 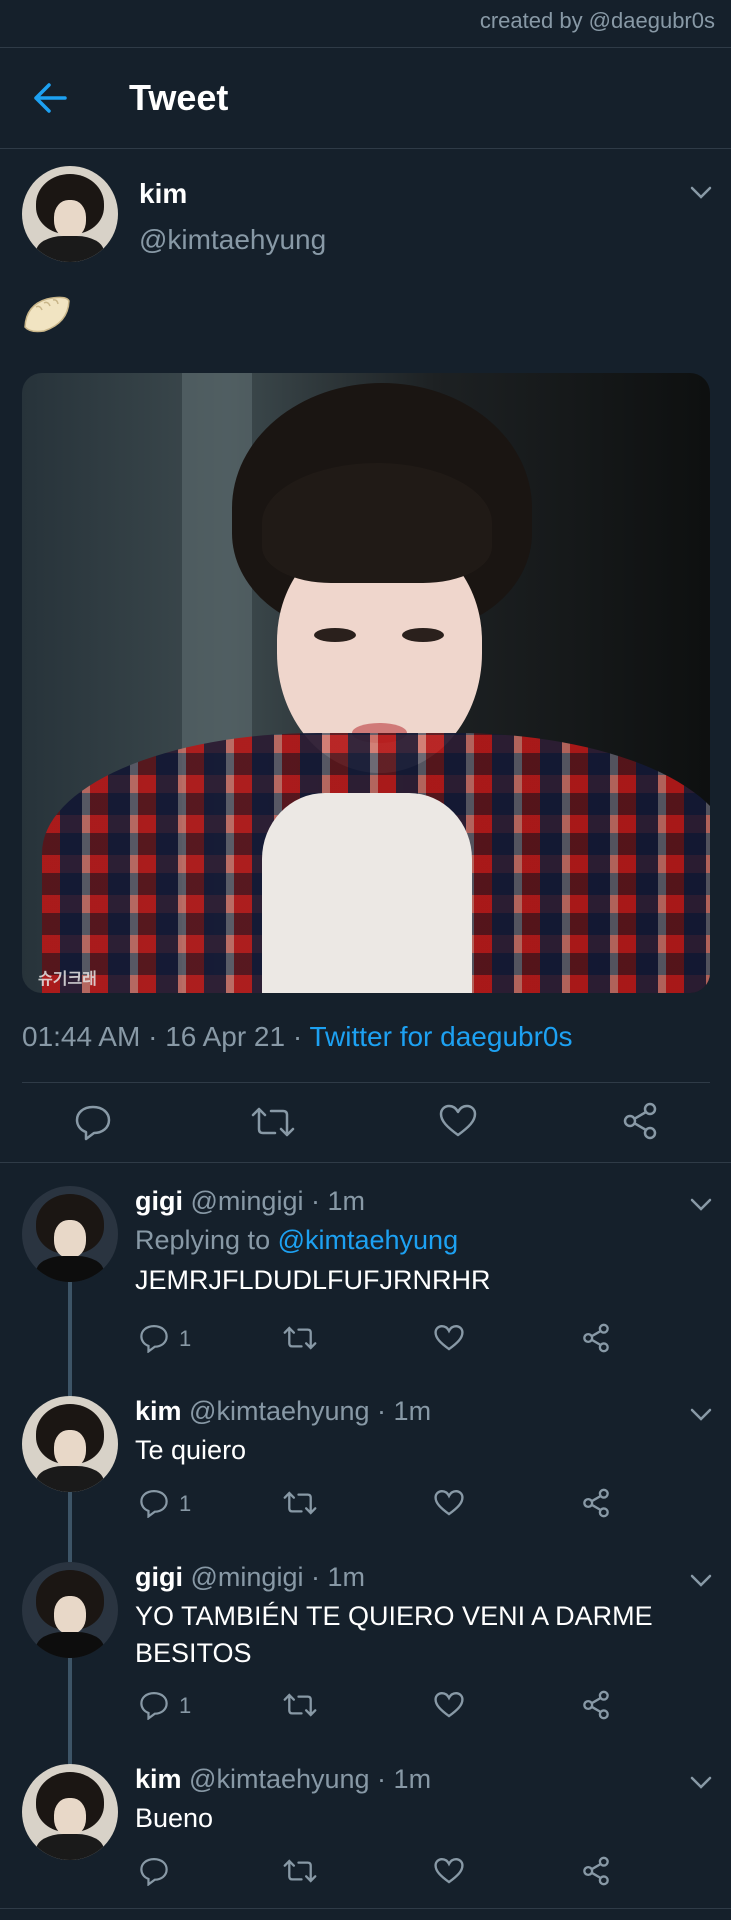 I want to click on tweet-time: 01:44 AM, so click(x=81, y=1036).